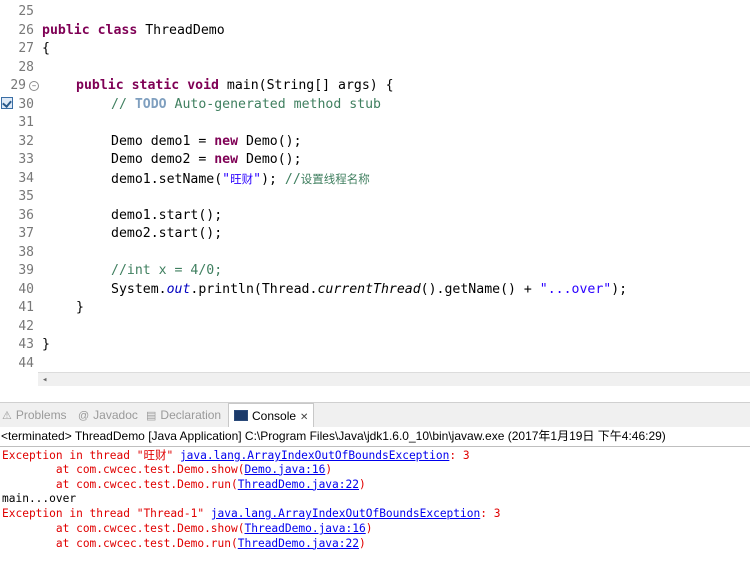  Describe the element at coordinates (26, 122) in the screenshot. I see `line-number: 31` at that location.